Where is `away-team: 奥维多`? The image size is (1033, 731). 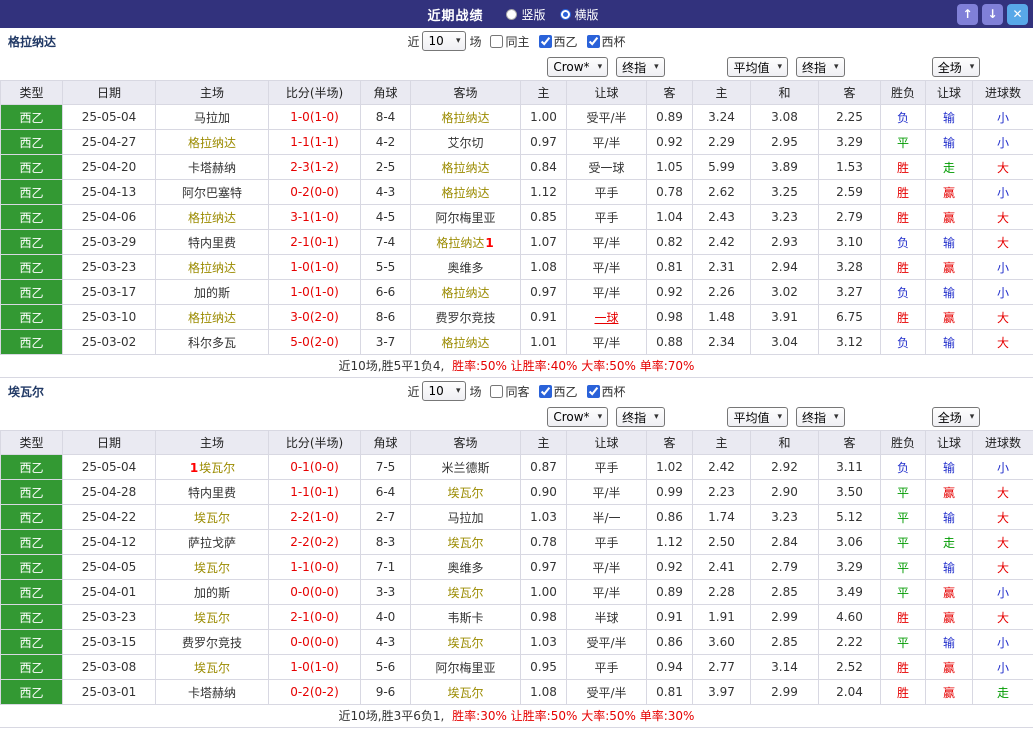 away-team: 奥维多 is located at coordinates (465, 567).